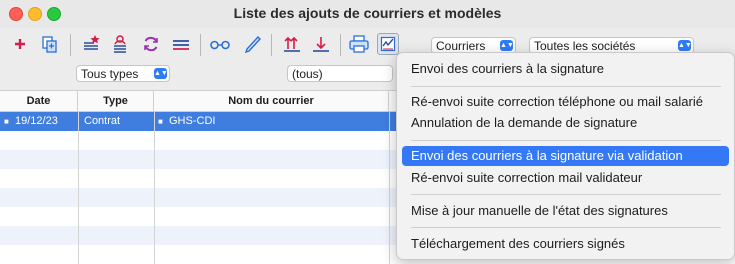  I want to click on menu-item-envoi-signature: Envoi des courriers à la signature, so click(565, 69).